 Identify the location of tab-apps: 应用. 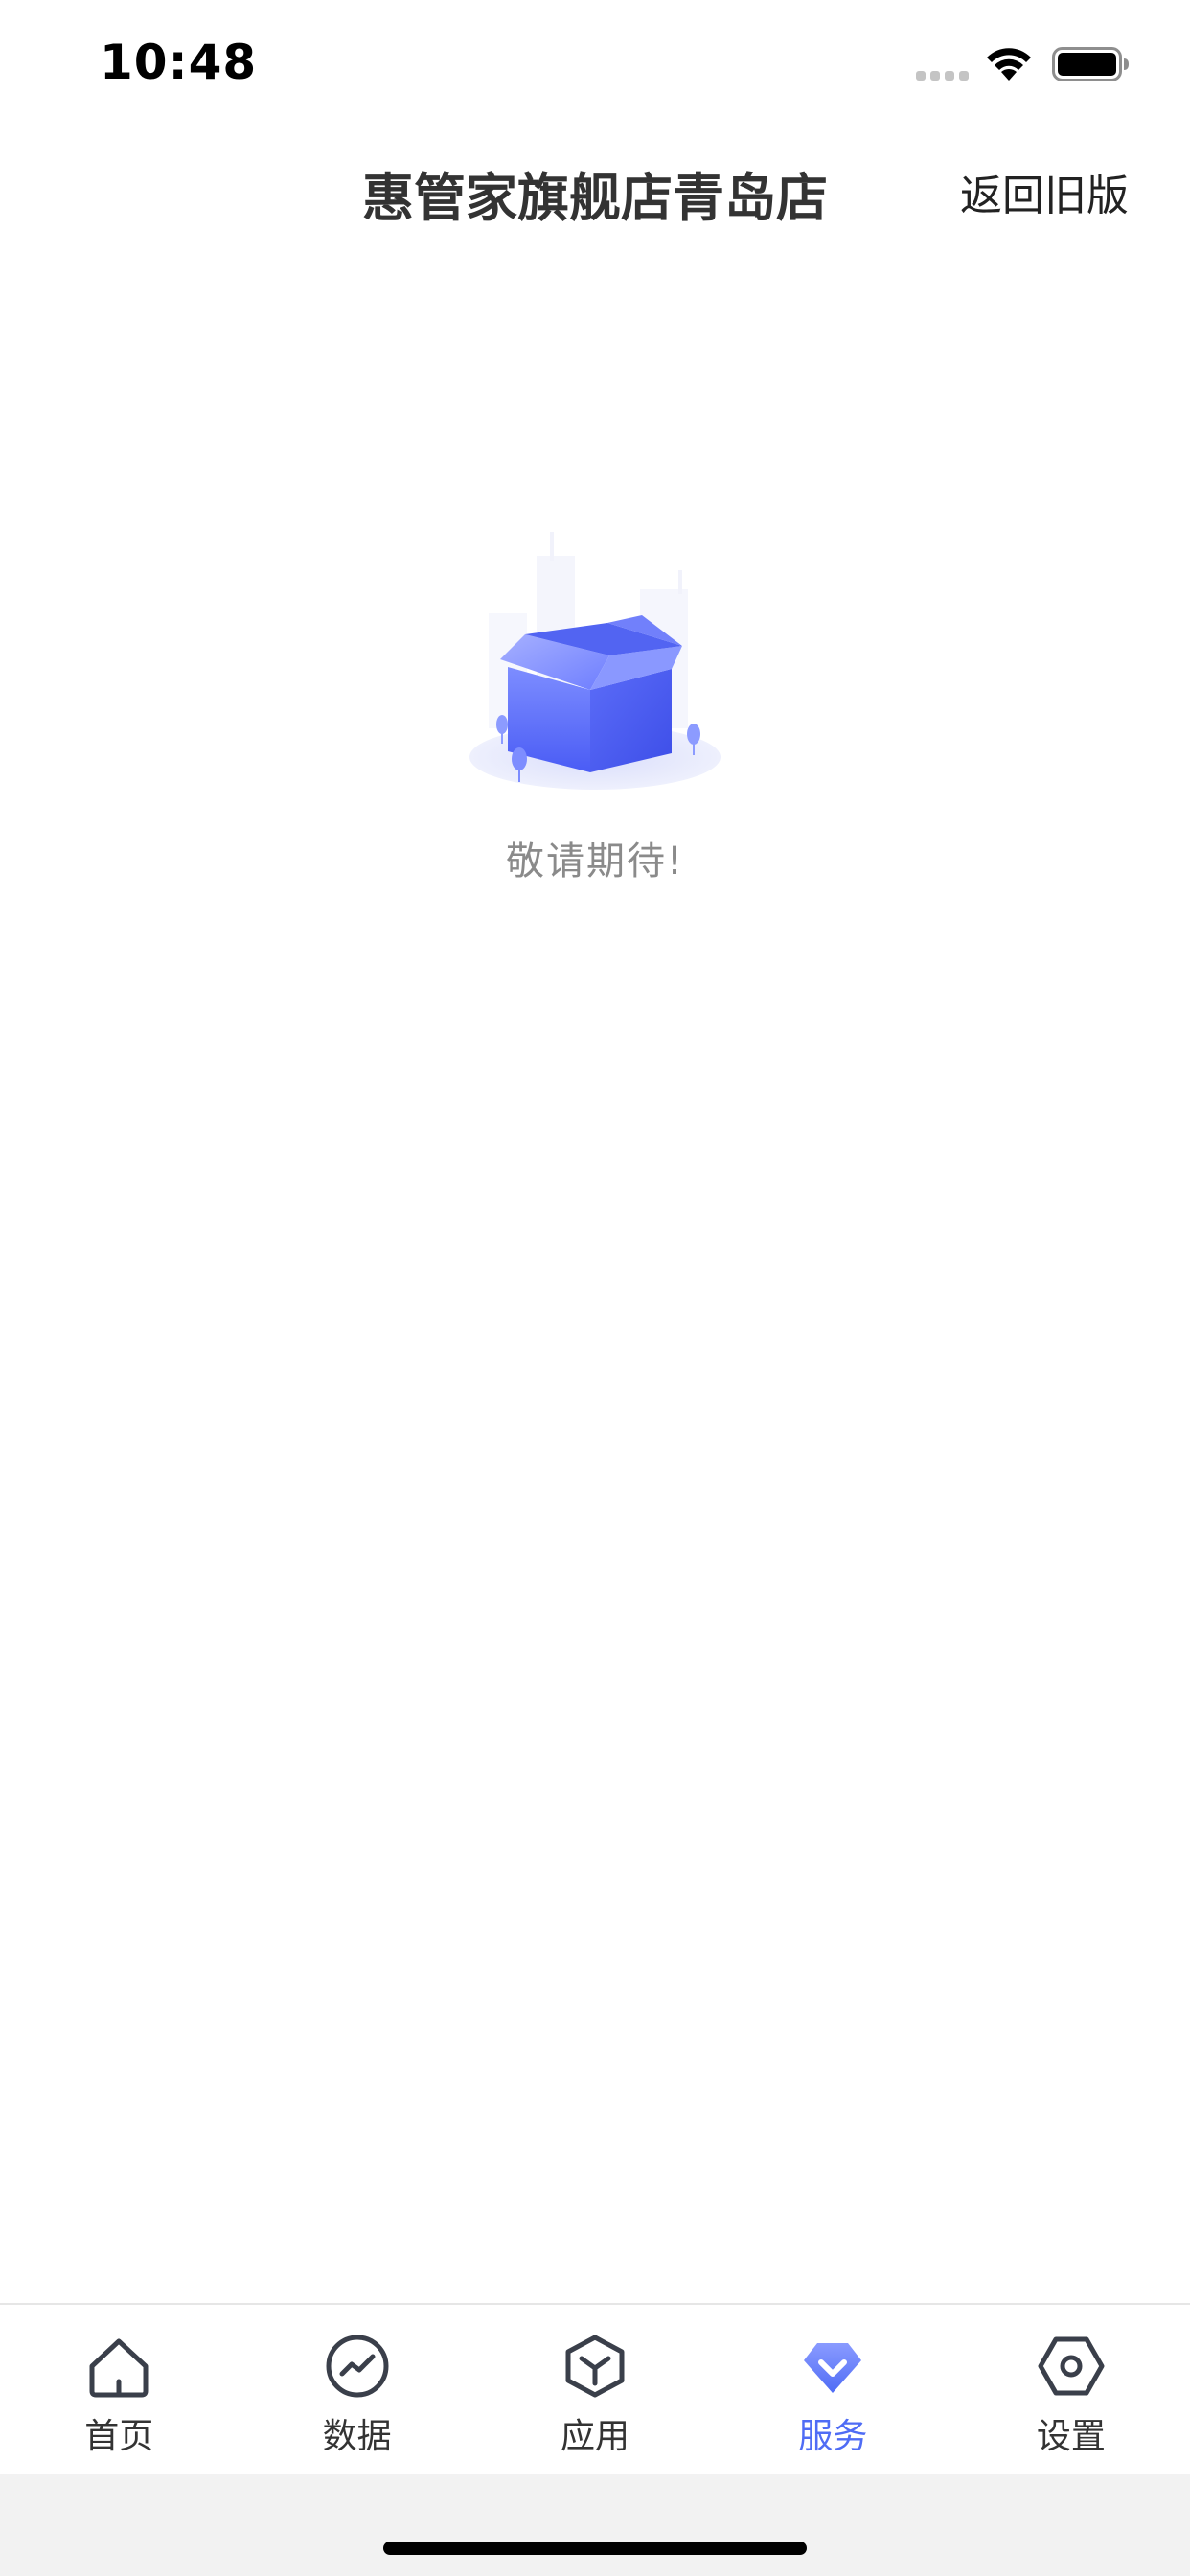
(595, 2389).